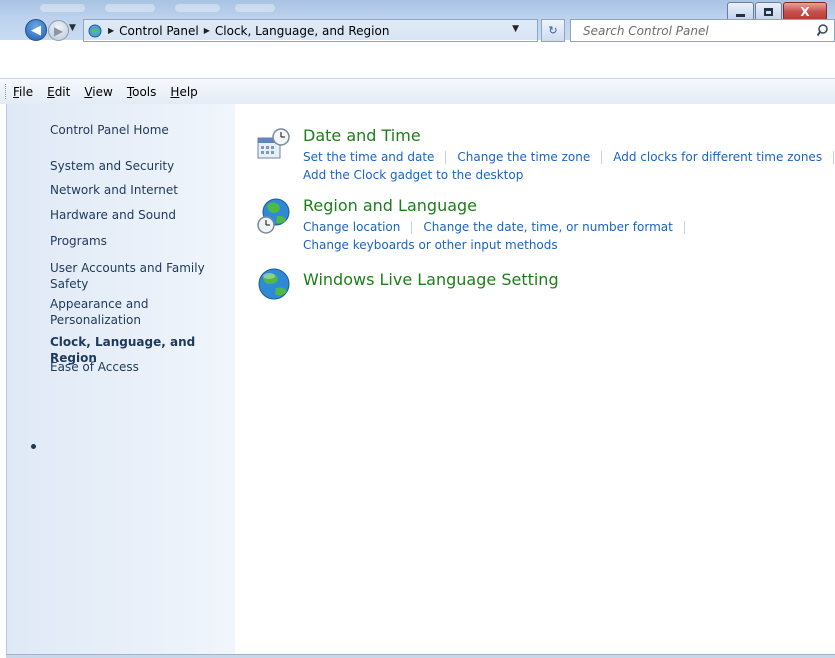 The height and width of the screenshot is (658, 835). I want to click on menu-bar: File Edit View Tools Help, so click(417, 91).